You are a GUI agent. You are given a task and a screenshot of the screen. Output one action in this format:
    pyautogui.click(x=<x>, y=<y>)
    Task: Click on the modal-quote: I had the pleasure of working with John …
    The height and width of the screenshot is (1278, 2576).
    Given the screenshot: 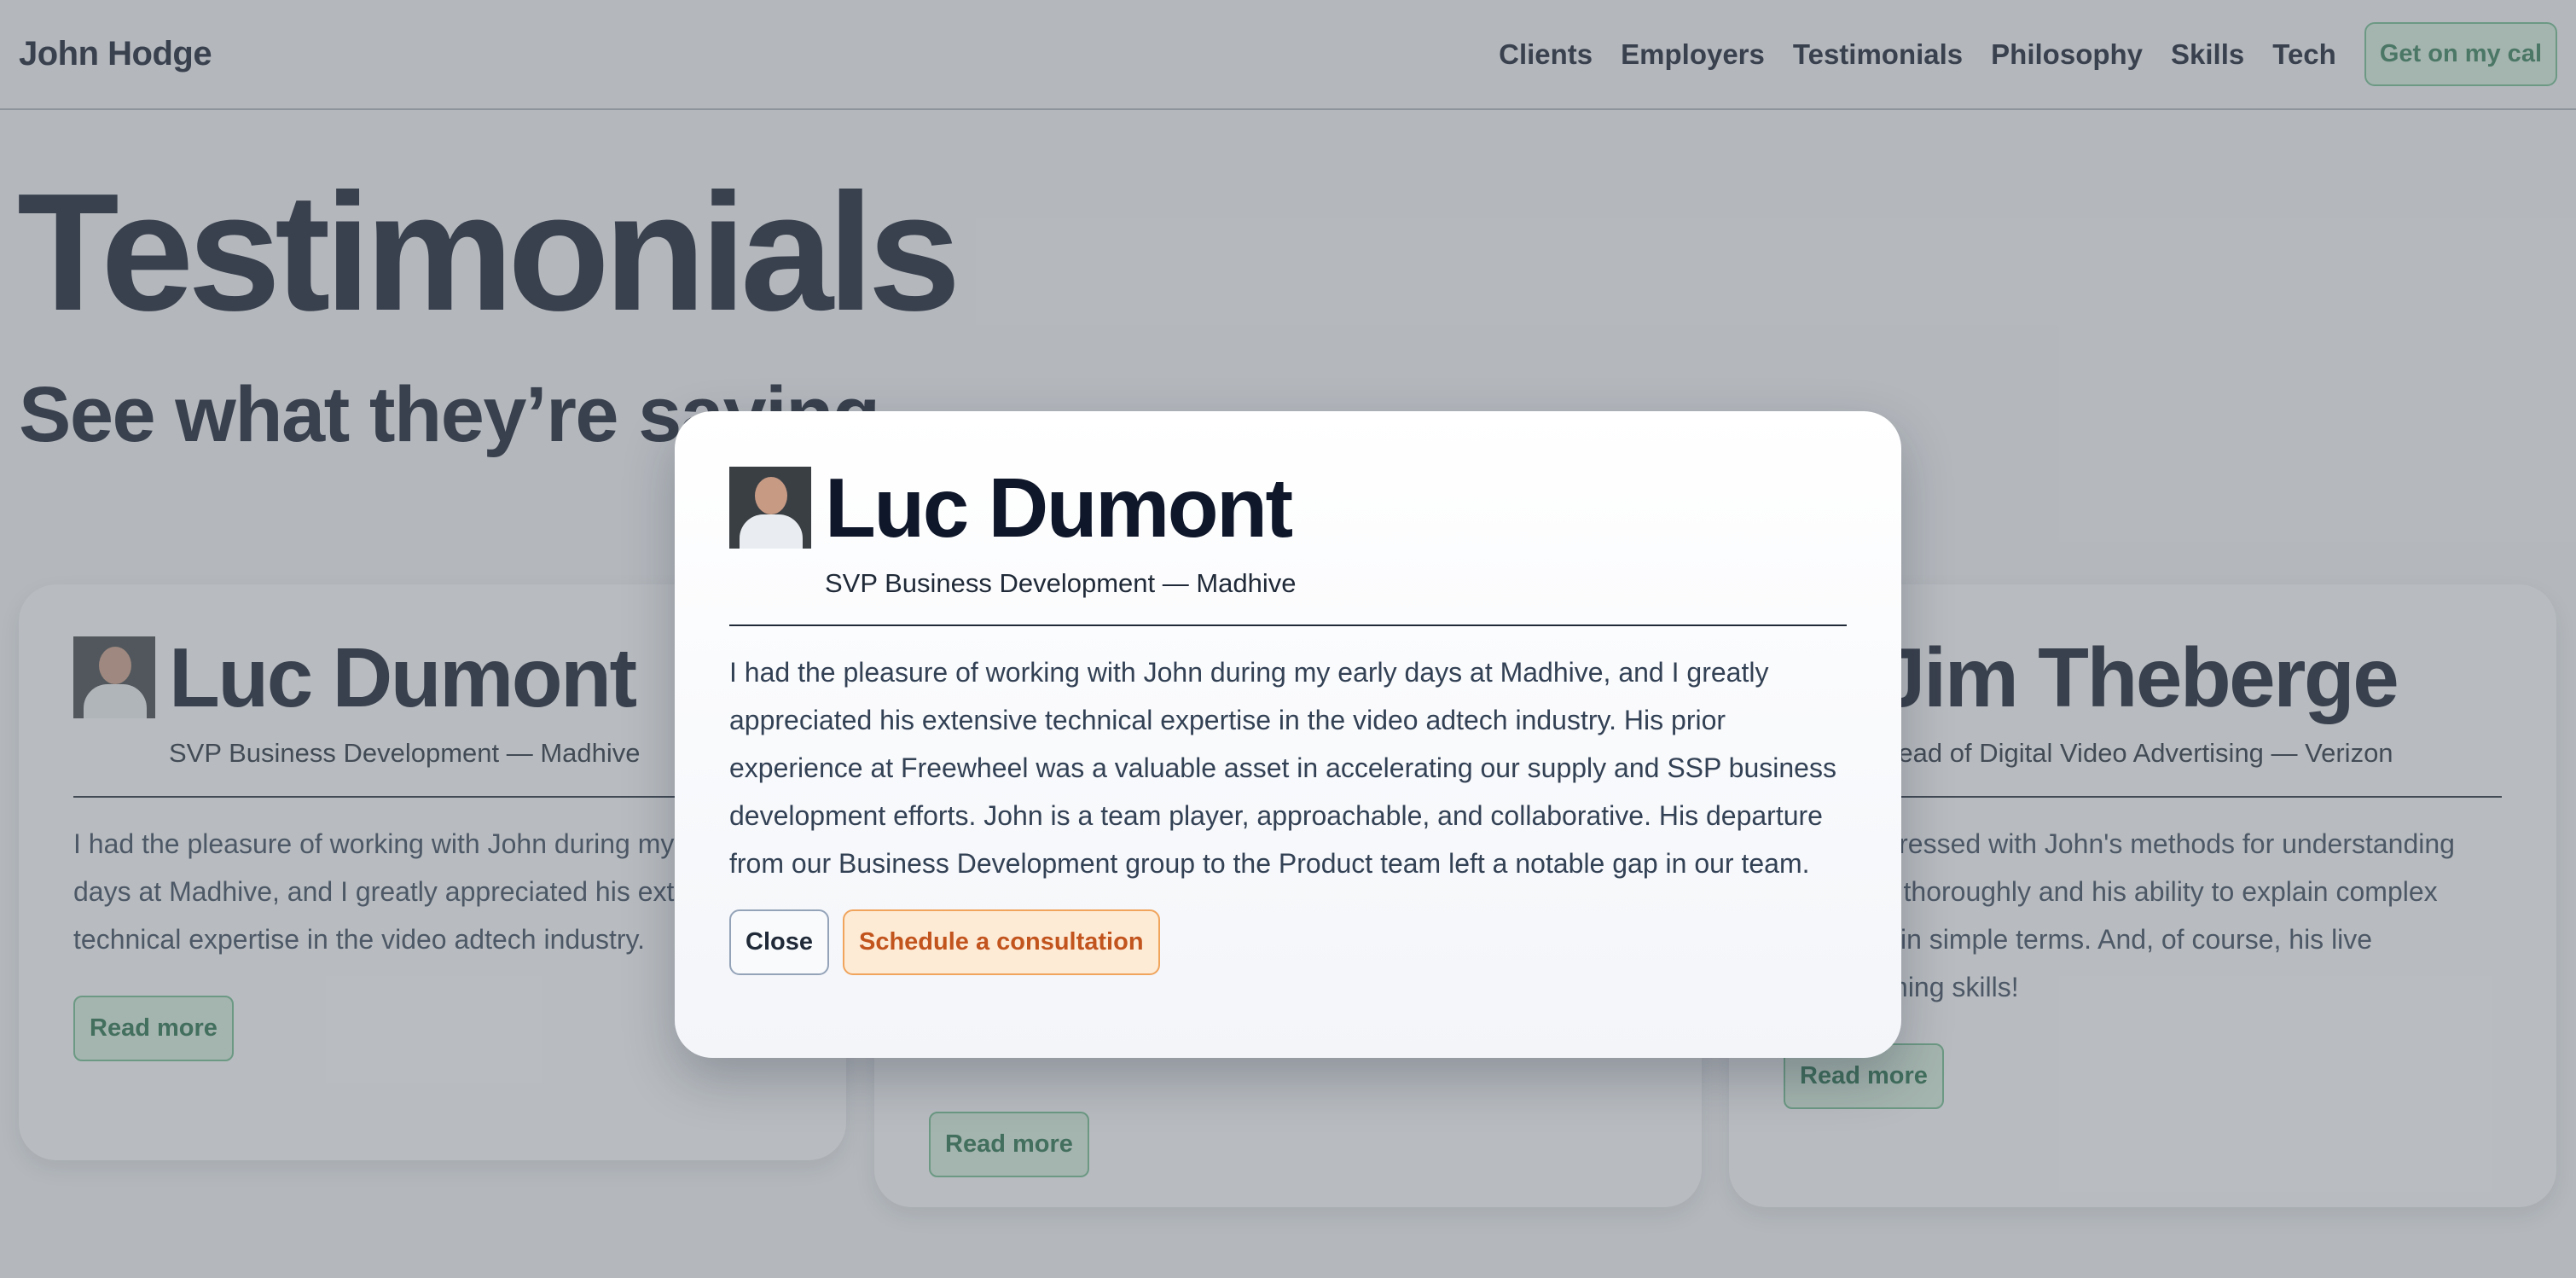 What is the action you would take?
    pyautogui.click(x=1282, y=768)
    